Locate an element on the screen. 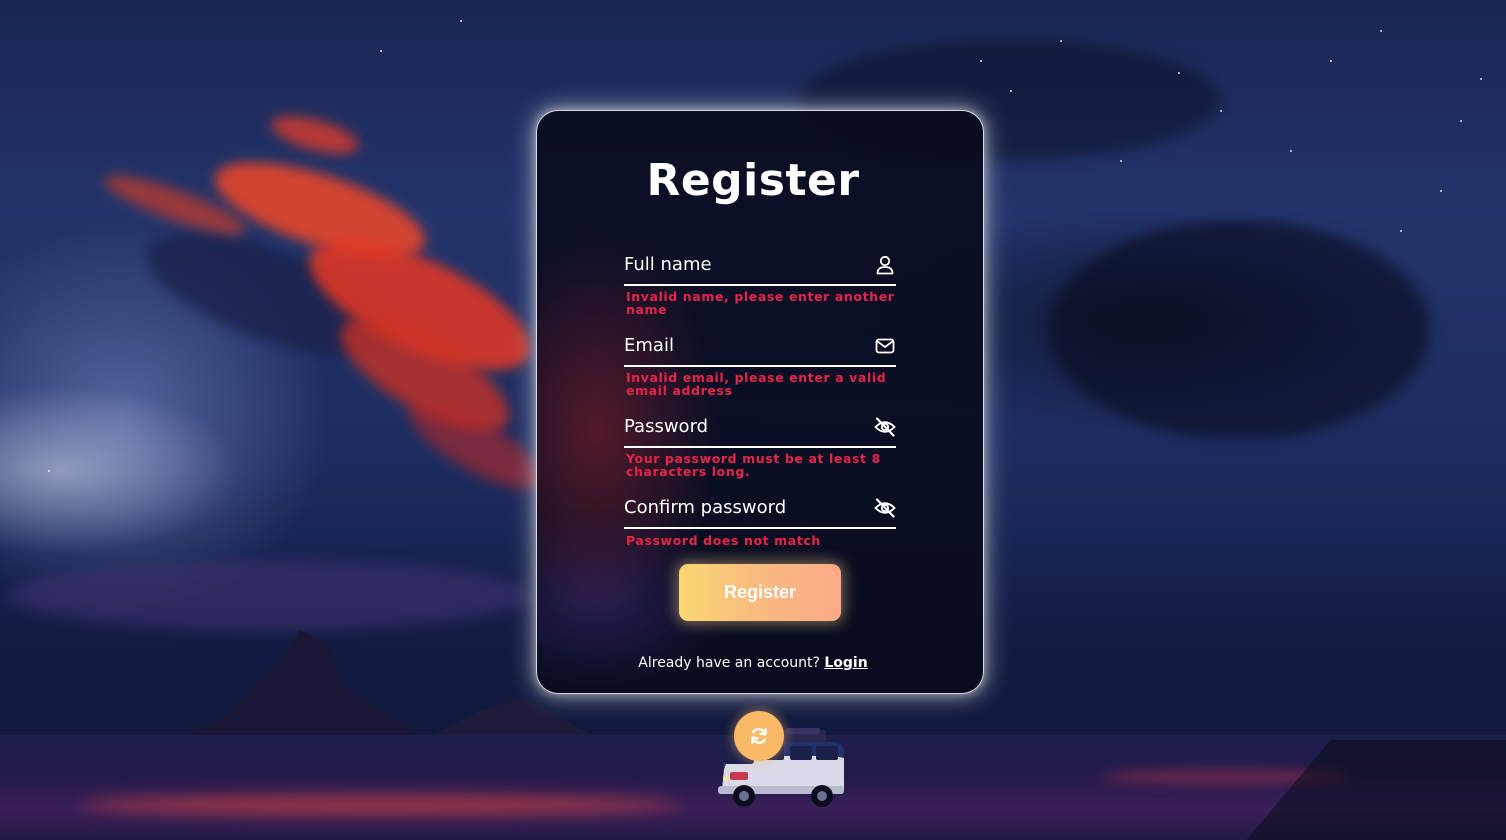 This screenshot has height=840, width=1506. password-field: Password is located at coordinates (760, 430).